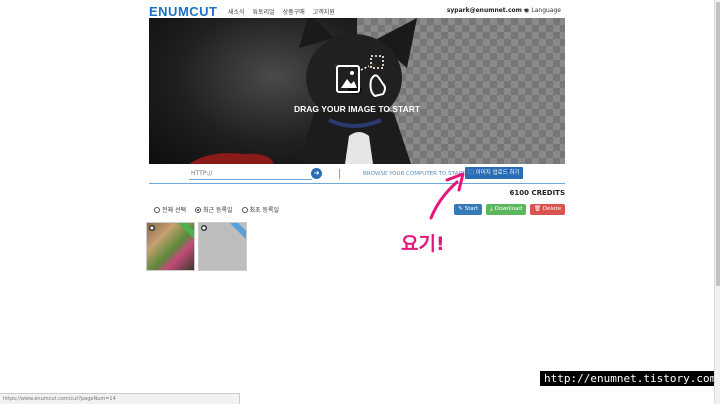  What do you see at coordinates (487, 10) in the screenshot?
I see `account-menu: sypark@enumnet.com ▾` at bounding box center [487, 10].